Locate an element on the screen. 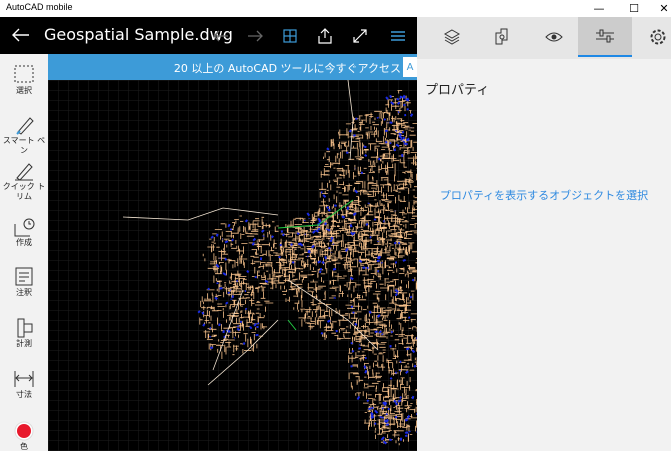  back-icon is located at coordinates (20, 35).